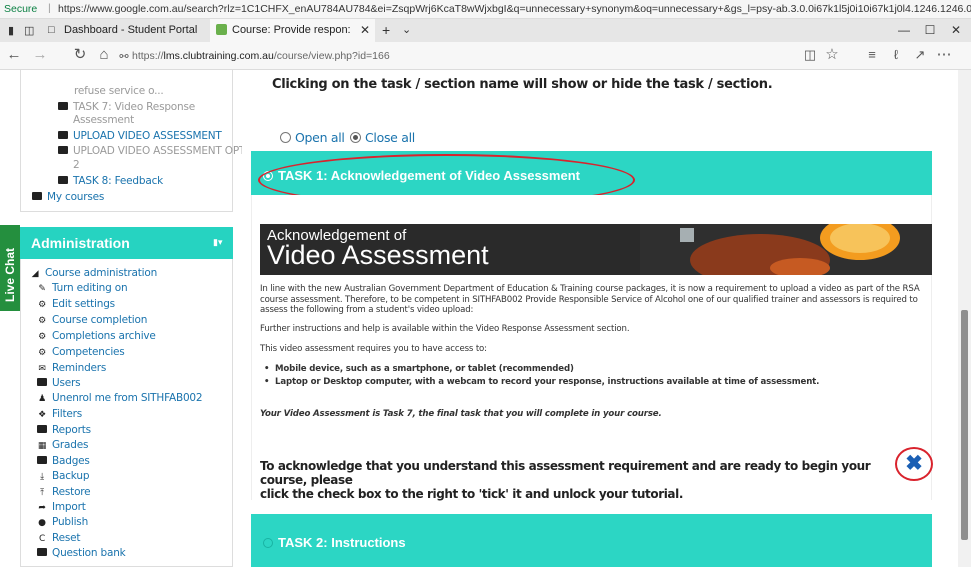 The width and height of the screenshot is (971, 567). What do you see at coordinates (80, 243) in the screenshot?
I see `administration-title: Administration` at bounding box center [80, 243].